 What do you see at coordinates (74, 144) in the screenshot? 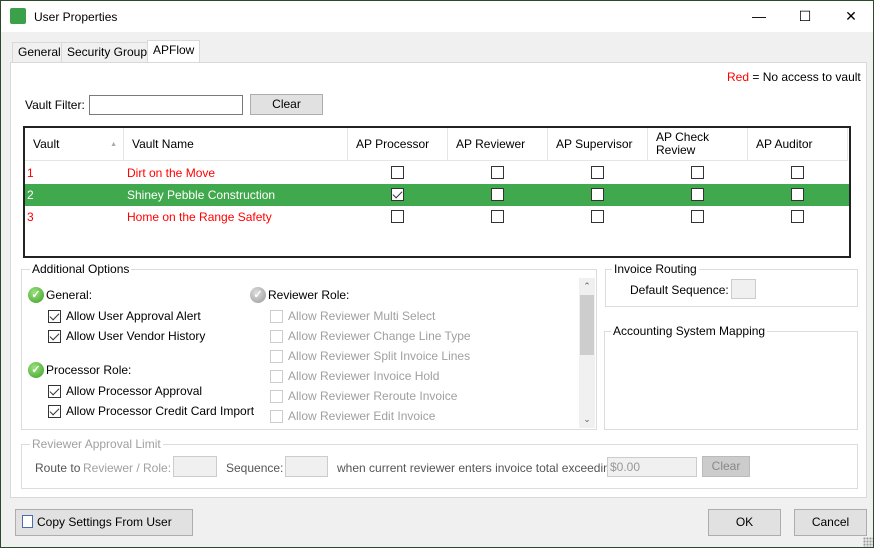
I see `column-header-vault: Vault ▲` at bounding box center [74, 144].